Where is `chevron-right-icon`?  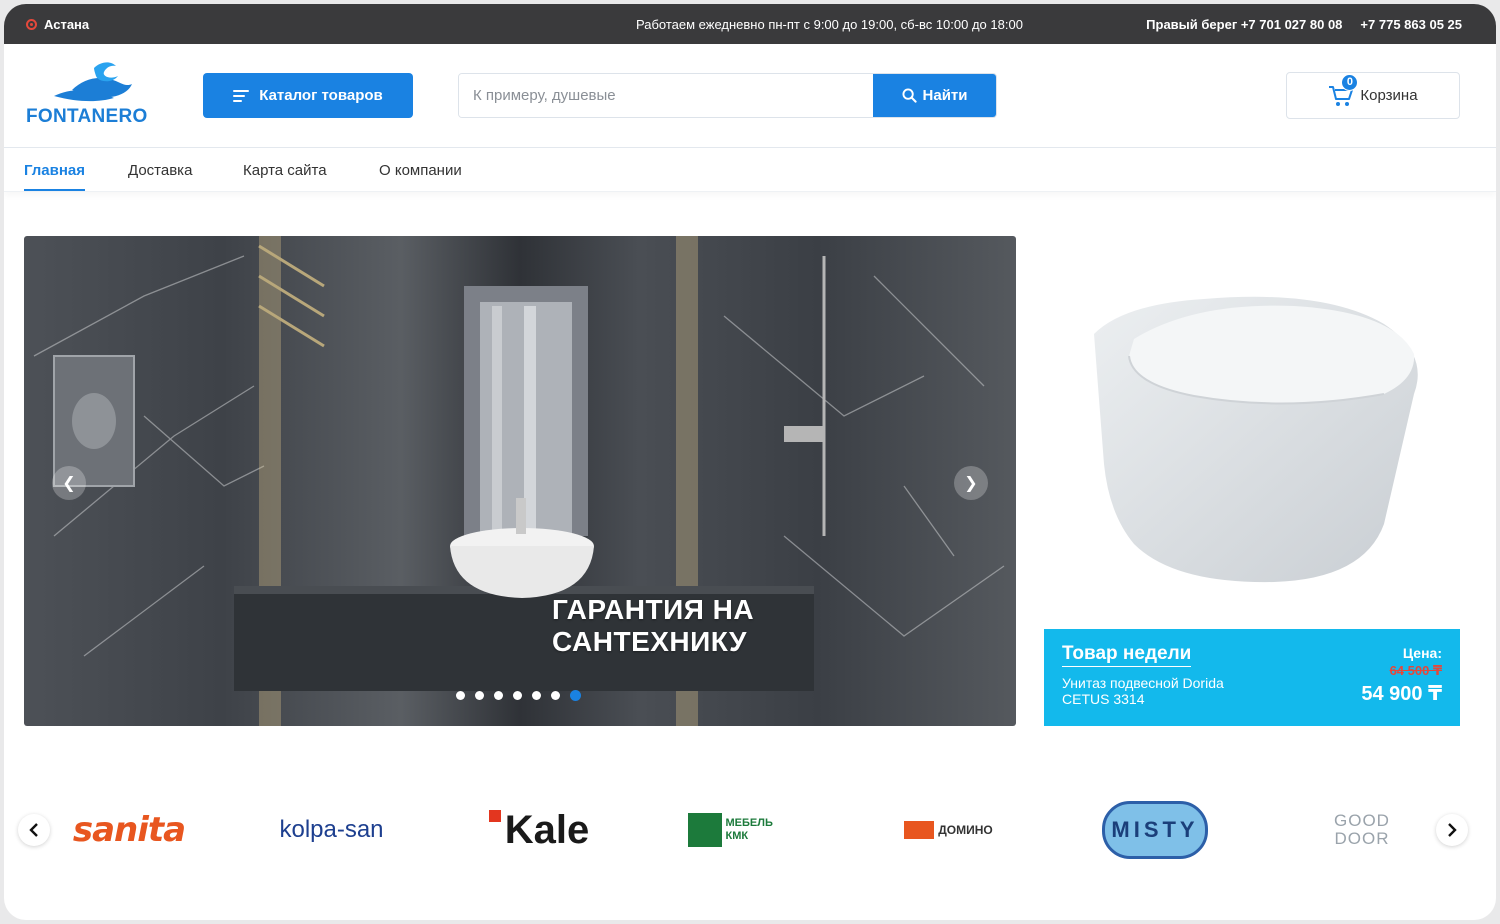 chevron-right-icon is located at coordinates (1452, 830).